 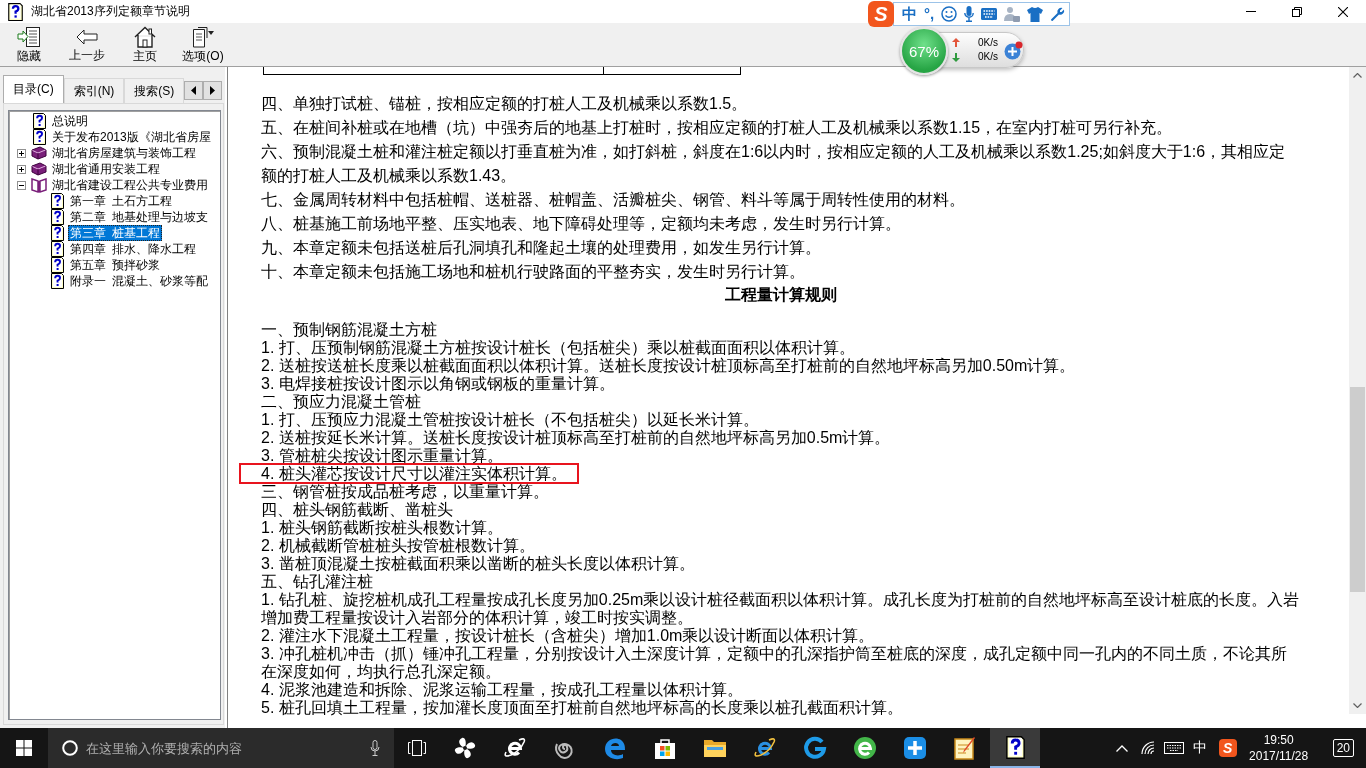 What do you see at coordinates (1297, 11) in the screenshot?
I see `restore-icon` at bounding box center [1297, 11].